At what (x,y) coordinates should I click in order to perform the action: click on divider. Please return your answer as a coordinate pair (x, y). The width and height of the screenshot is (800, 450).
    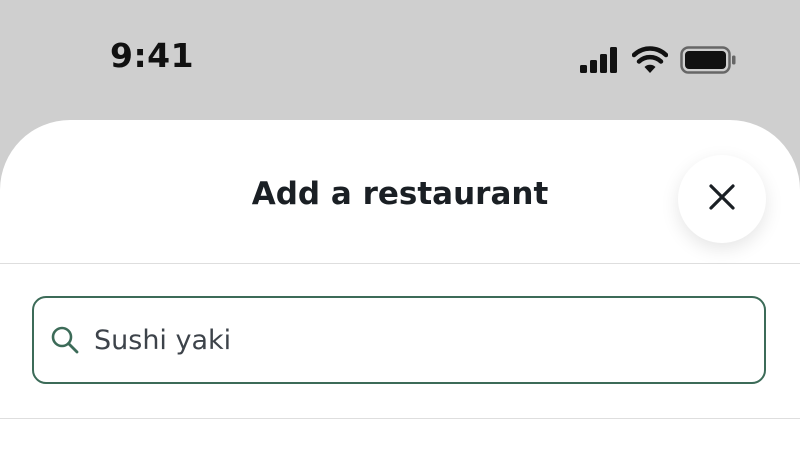
    Looking at the image, I should click on (400, 418).